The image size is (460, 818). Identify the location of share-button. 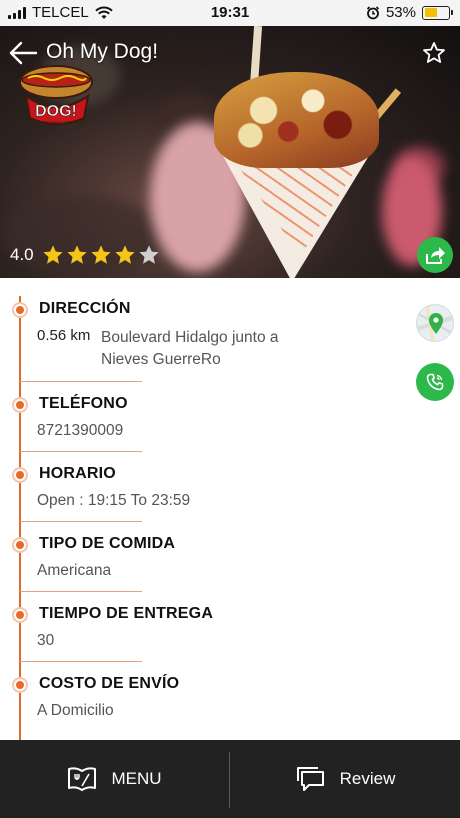
(435, 255).